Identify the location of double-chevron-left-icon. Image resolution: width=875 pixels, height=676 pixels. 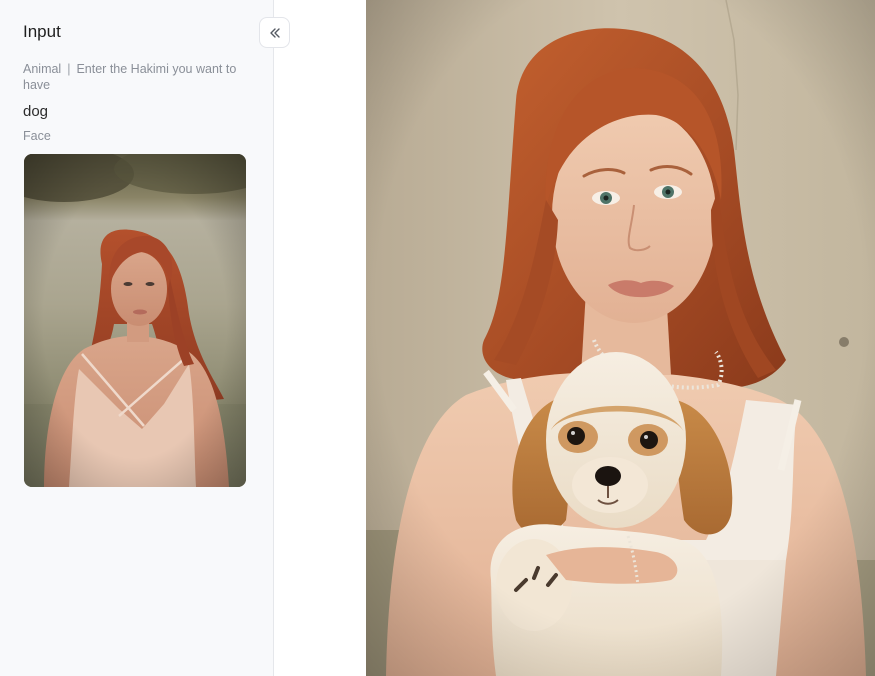
(274, 32).